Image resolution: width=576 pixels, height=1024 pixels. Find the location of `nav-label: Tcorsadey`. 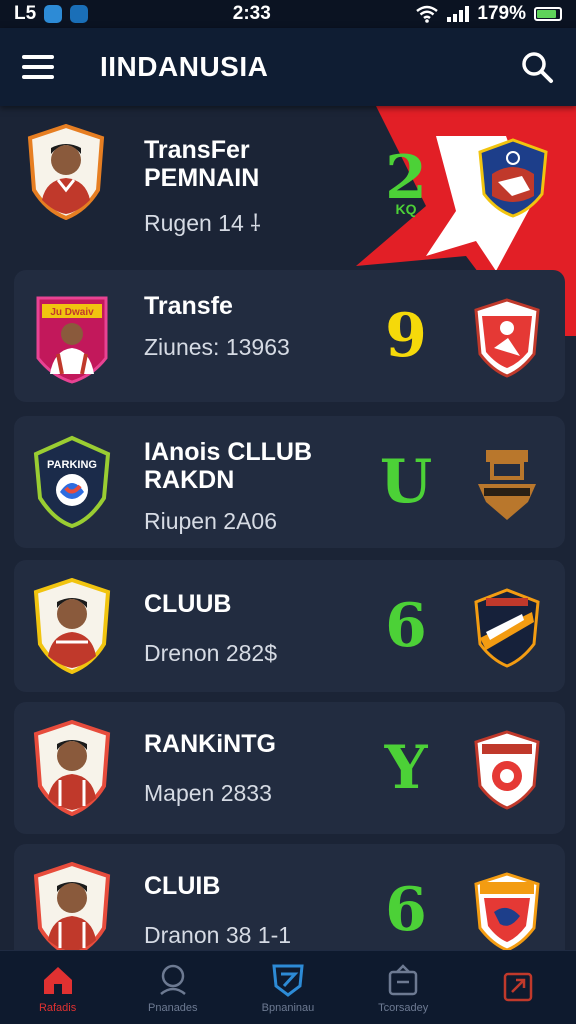

nav-label: Tcorsadey is located at coordinates (403, 1007).